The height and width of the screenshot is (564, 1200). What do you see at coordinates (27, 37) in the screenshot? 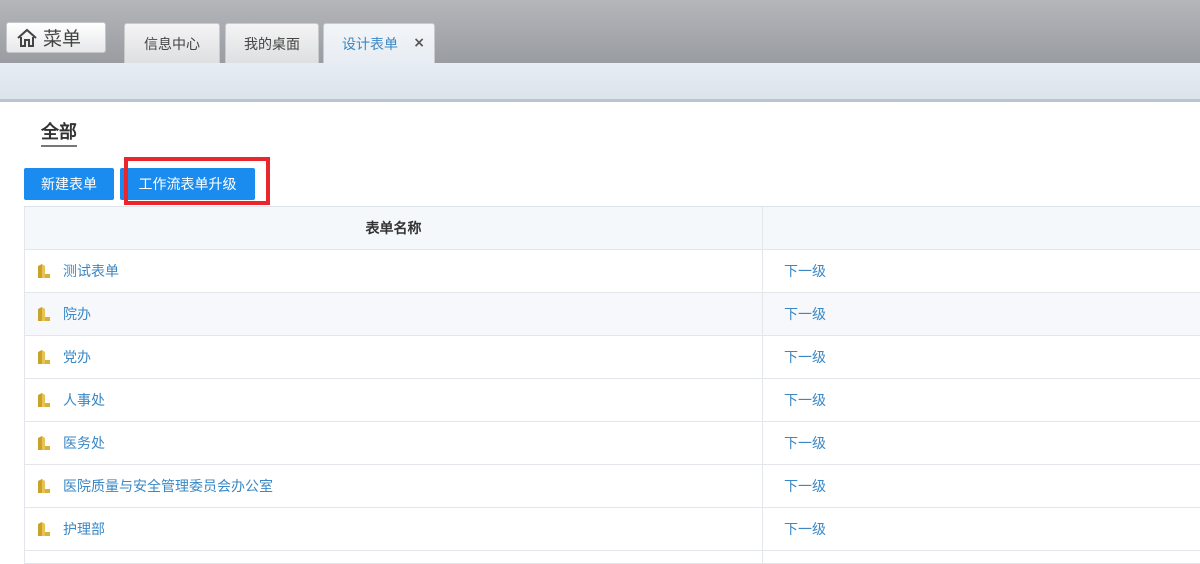
I see `home-icon` at bounding box center [27, 37].